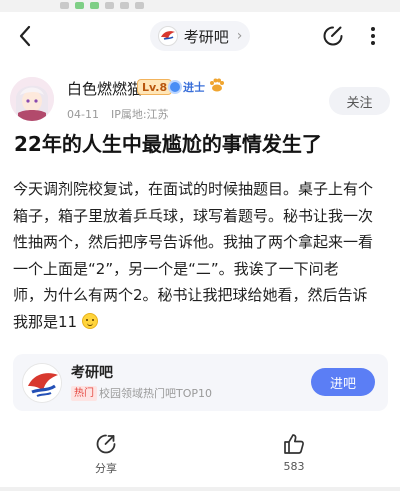  Describe the element at coordinates (193, 242) in the screenshot. I see `post-line: 性抽两个，然后把序号告诉他。我抽了两个拿起来一看` at that location.